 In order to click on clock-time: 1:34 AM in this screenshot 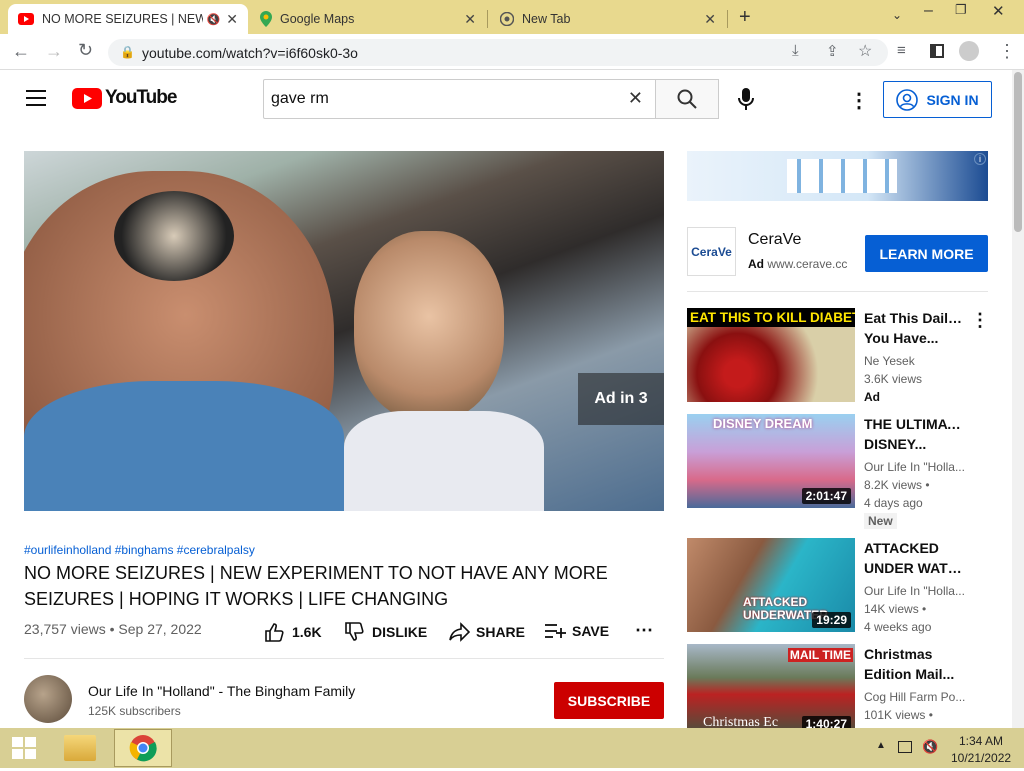, I will do `click(981, 741)`.